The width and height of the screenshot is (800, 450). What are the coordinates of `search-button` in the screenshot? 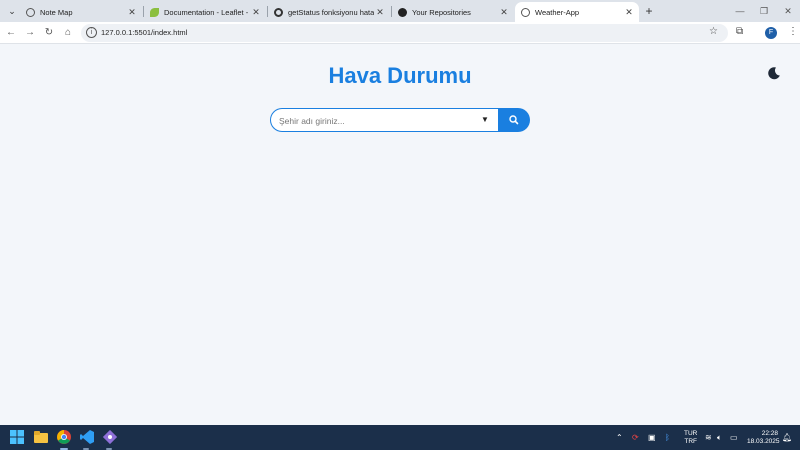 It's located at (514, 120).